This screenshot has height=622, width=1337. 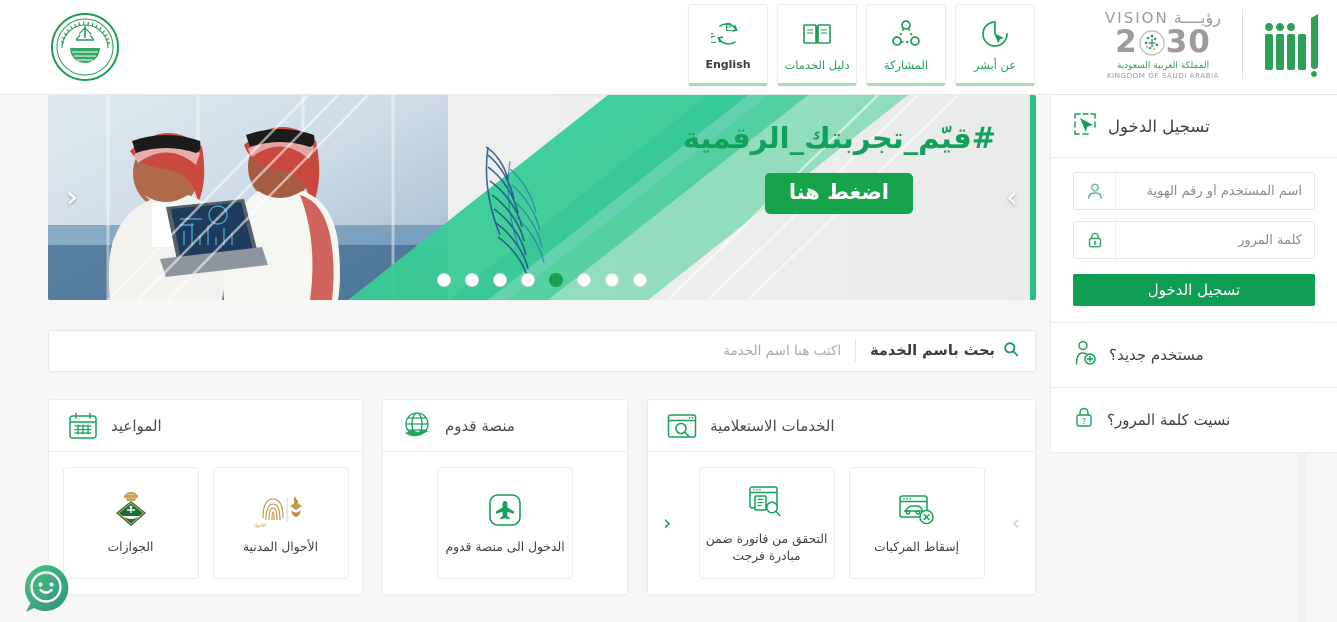 I want to click on tile-label: الأحوال المدنية, so click(x=280, y=547).